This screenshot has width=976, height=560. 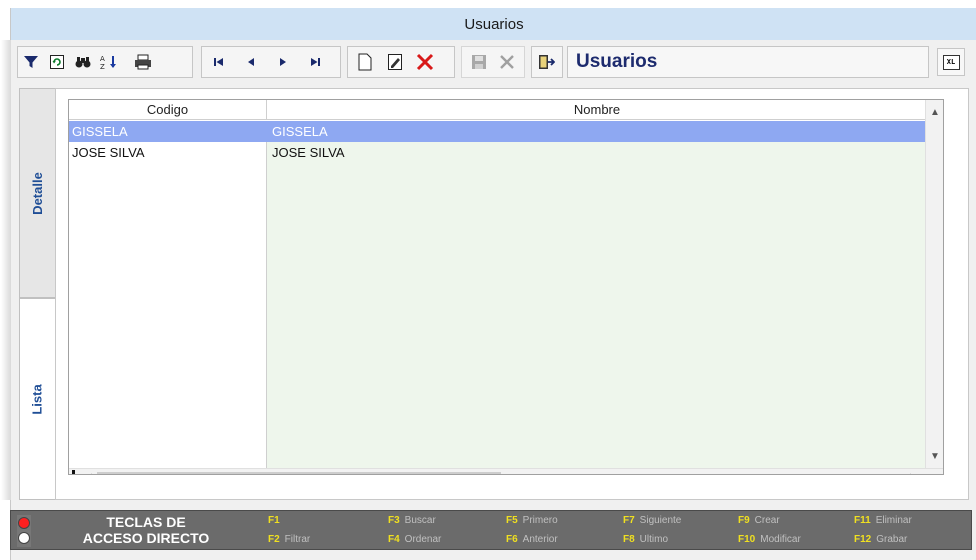 I want to click on toolbar-group-navigation, so click(x=271, y=62).